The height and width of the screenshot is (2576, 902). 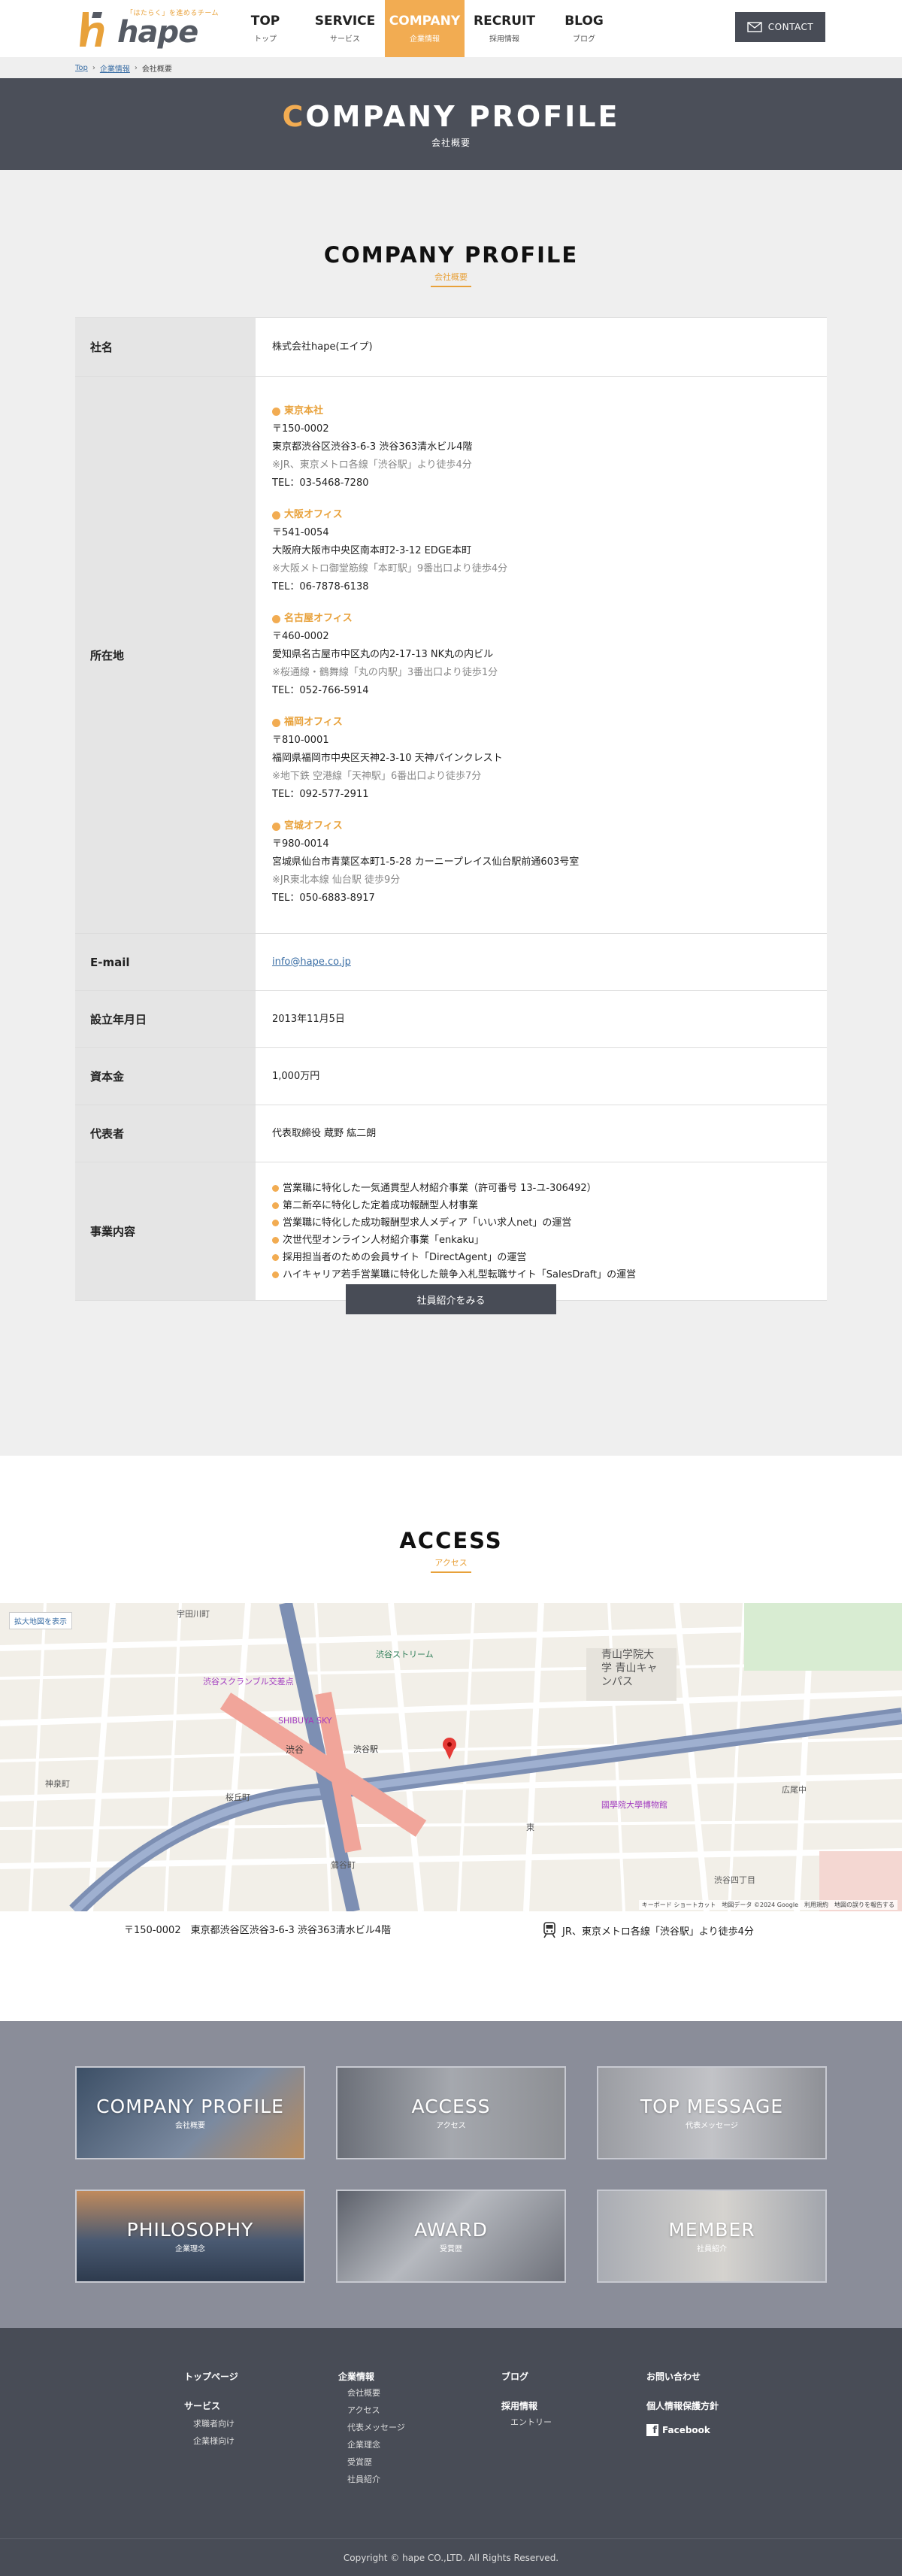 I want to click on list-item: 営業職に特化した成功報酬型求人メディア「いい求人net」の運営, so click(x=541, y=1223).